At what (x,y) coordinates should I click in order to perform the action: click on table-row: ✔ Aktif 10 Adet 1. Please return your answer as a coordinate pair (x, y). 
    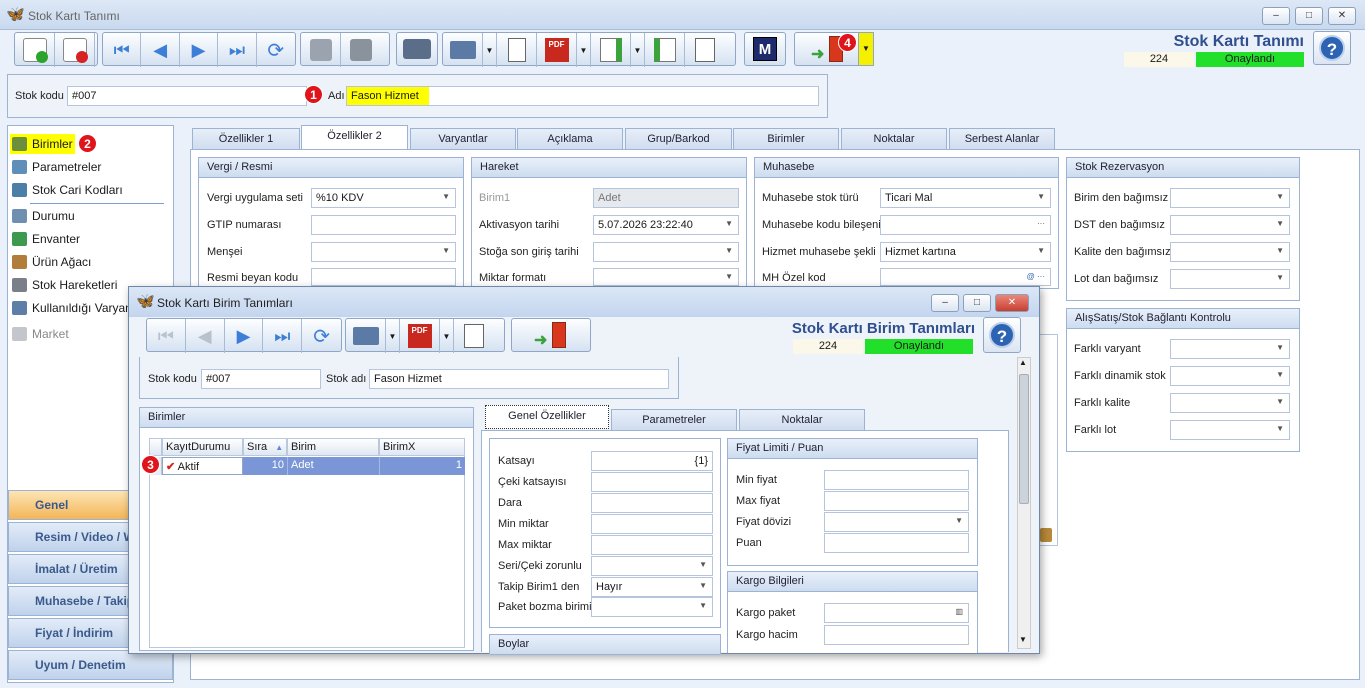
    Looking at the image, I should click on (307, 466).